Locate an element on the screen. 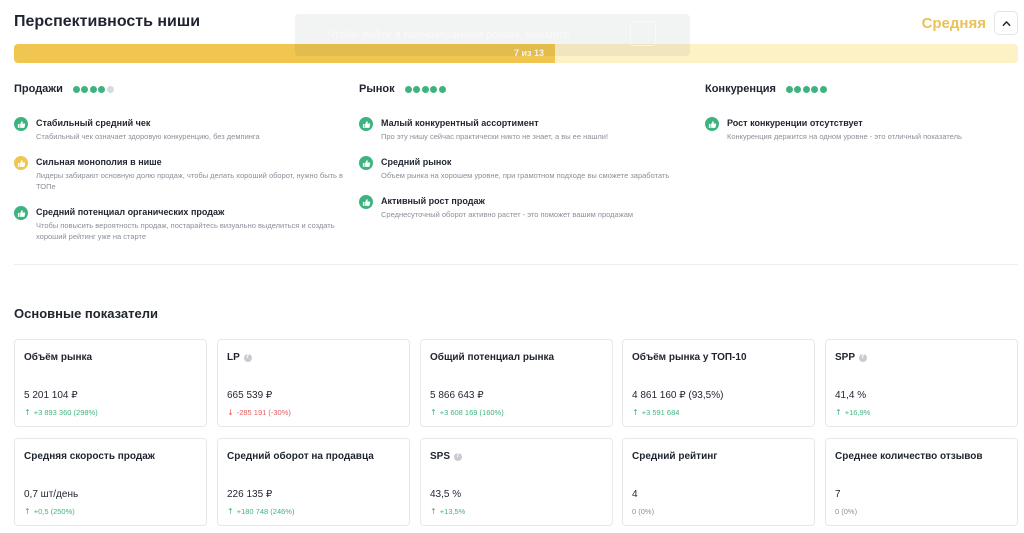 The width and height of the screenshot is (1024, 533). metric-delta: 0 (0%) is located at coordinates (846, 511).